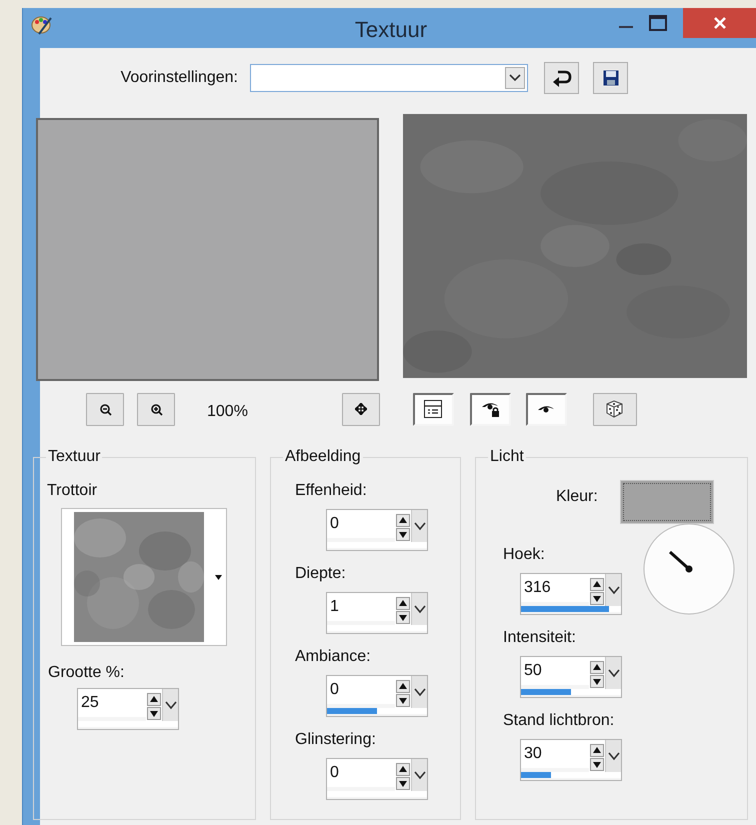 Image resolution: width=756 pixels, height=825 pixels. I want to click on save-icon, so click(610, 78).